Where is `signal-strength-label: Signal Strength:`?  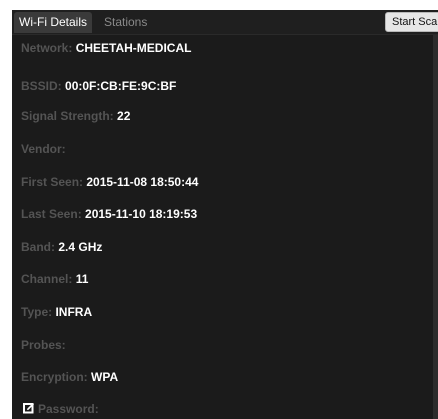 signal-strength-label: Signal Strength: is located at coordinates (67, 116).